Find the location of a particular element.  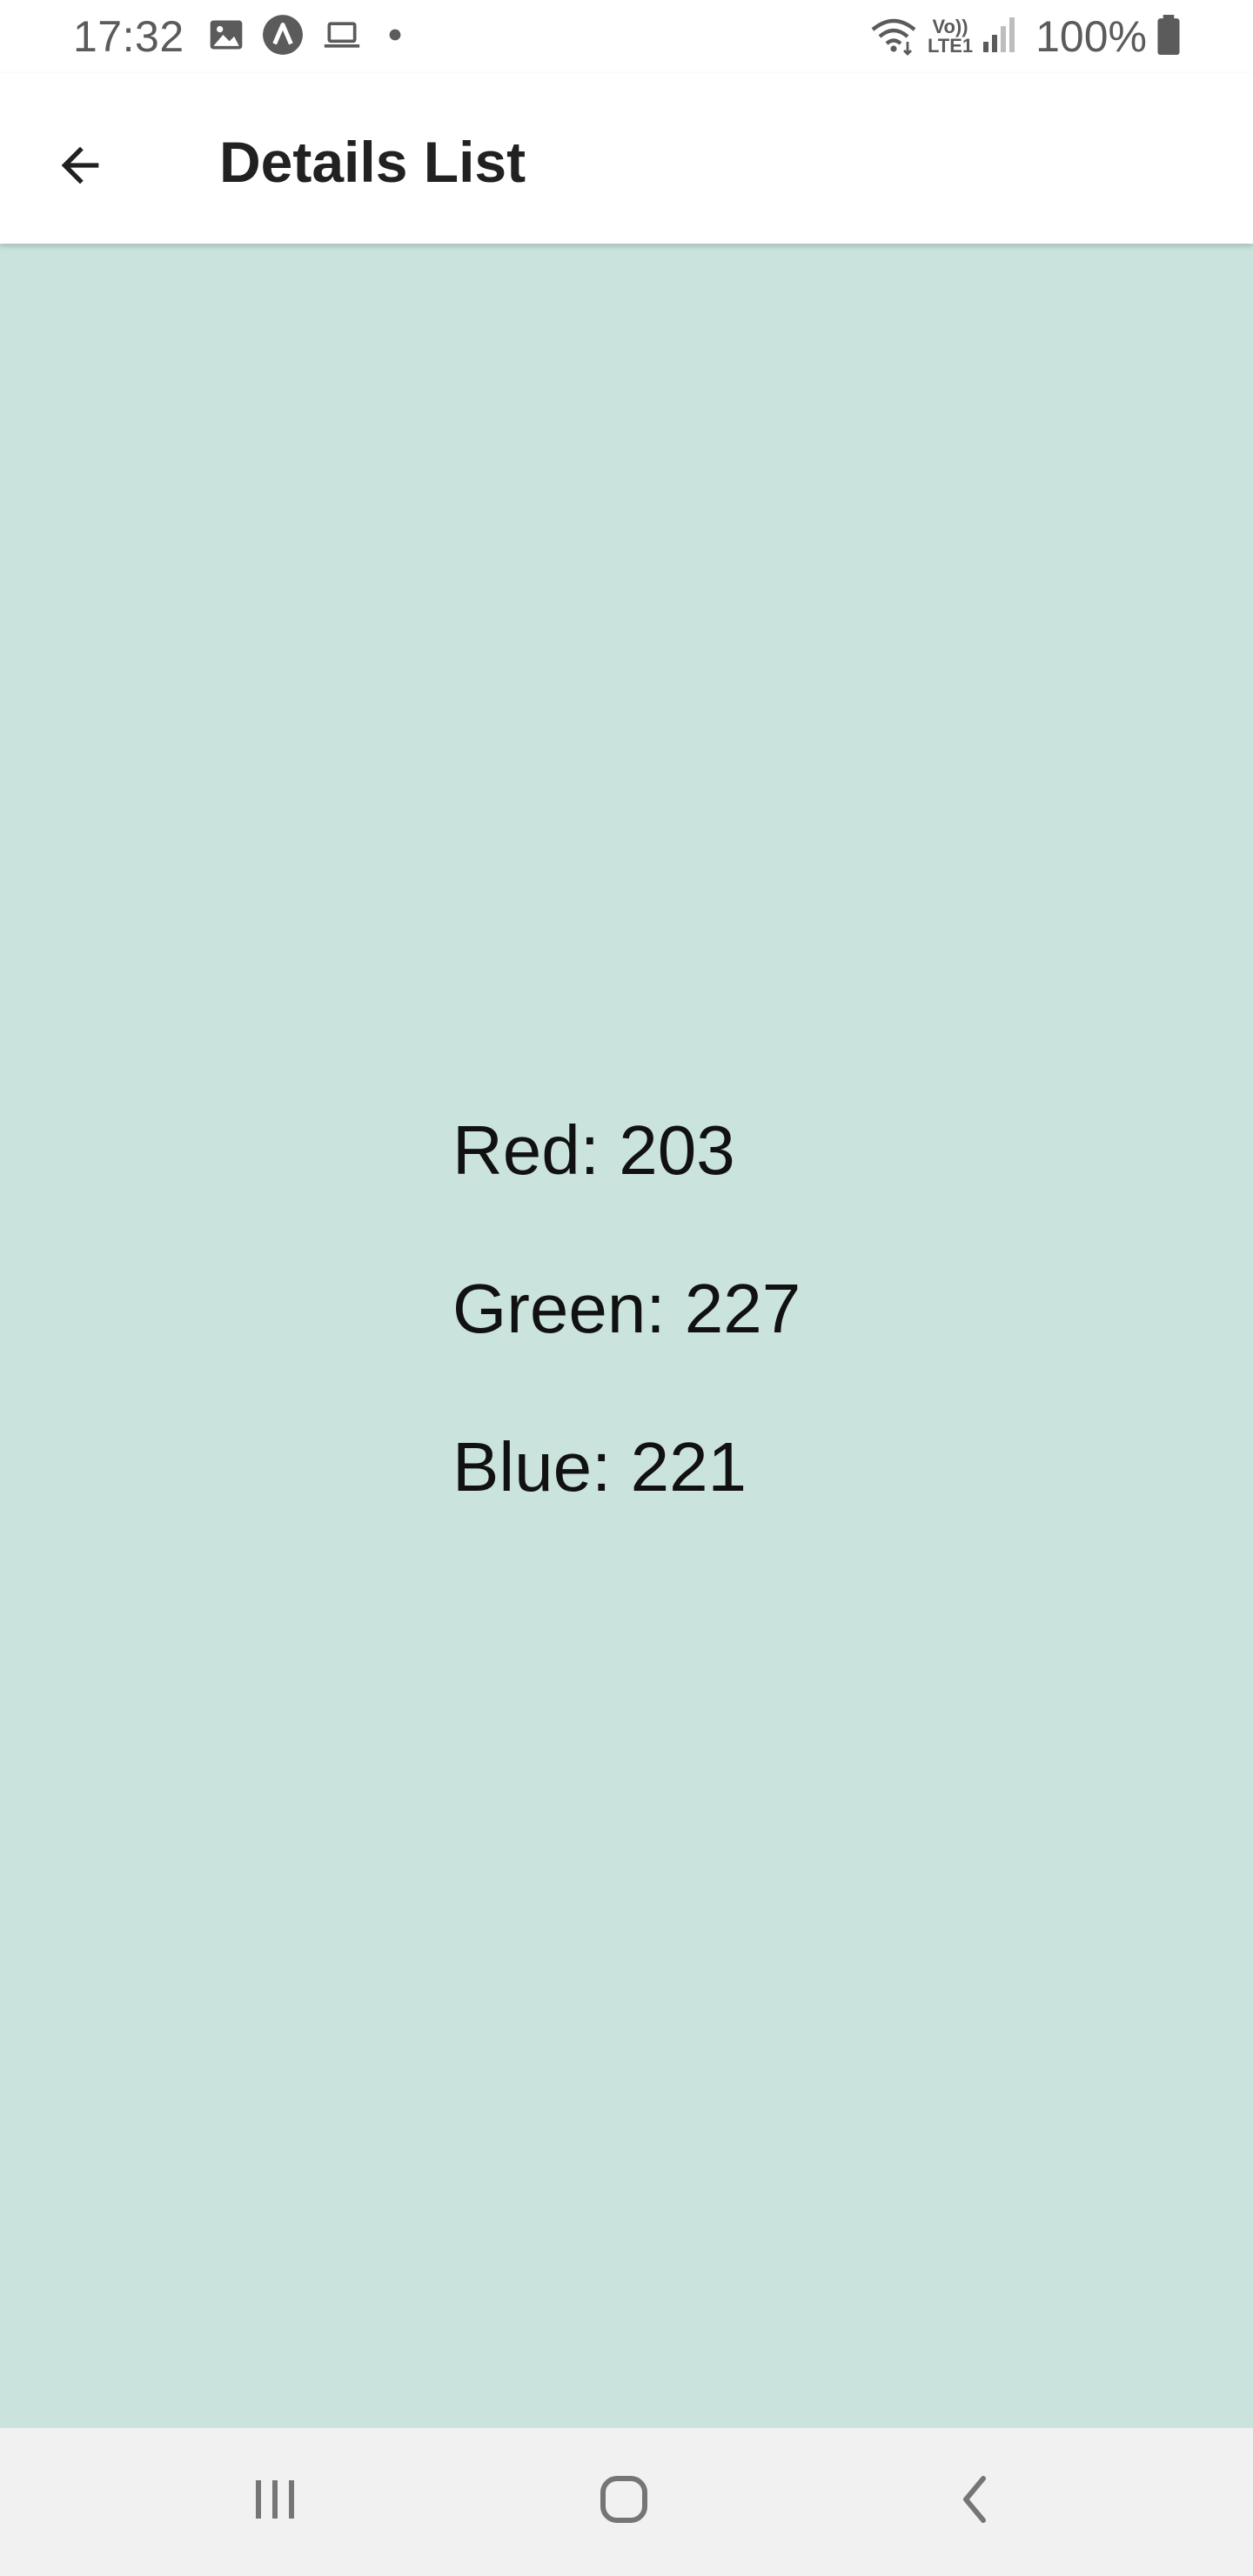

image-icon is located at coordinates (226, 37).